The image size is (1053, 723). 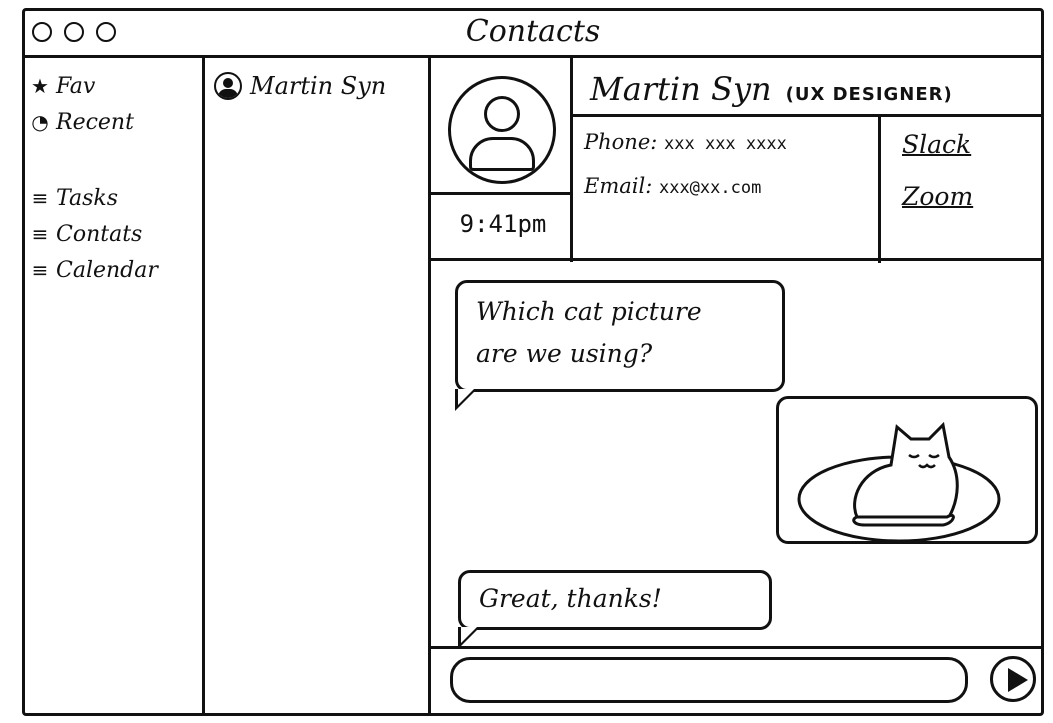 I want to click on sidebar-item-fav: ★ Fav, so click(x=116, y=86).